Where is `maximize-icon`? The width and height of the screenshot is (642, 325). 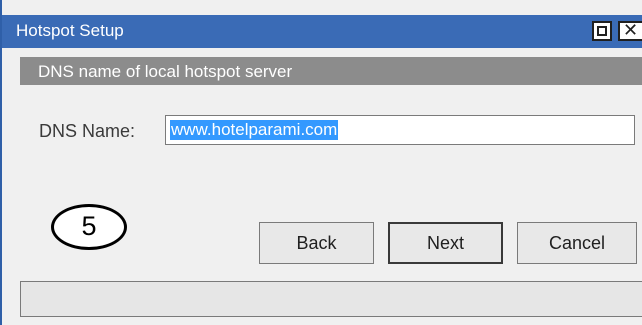 maximize-icon is located at coordinates (602, 31).